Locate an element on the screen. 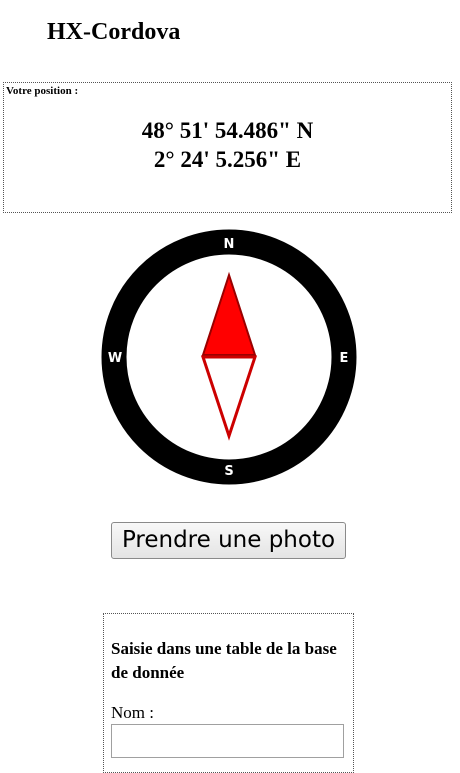  longitude-value: 2° 24' 5.256" E is located at coordinates (227, 159).